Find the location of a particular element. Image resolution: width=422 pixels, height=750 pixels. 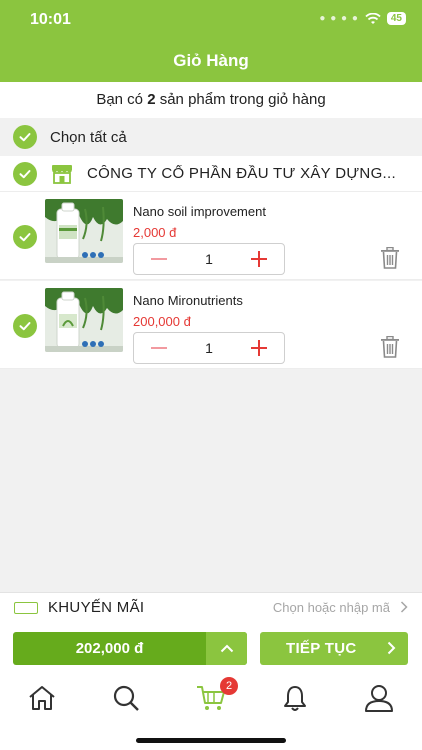

total-details-toggle is located at coordinates (226, 648).